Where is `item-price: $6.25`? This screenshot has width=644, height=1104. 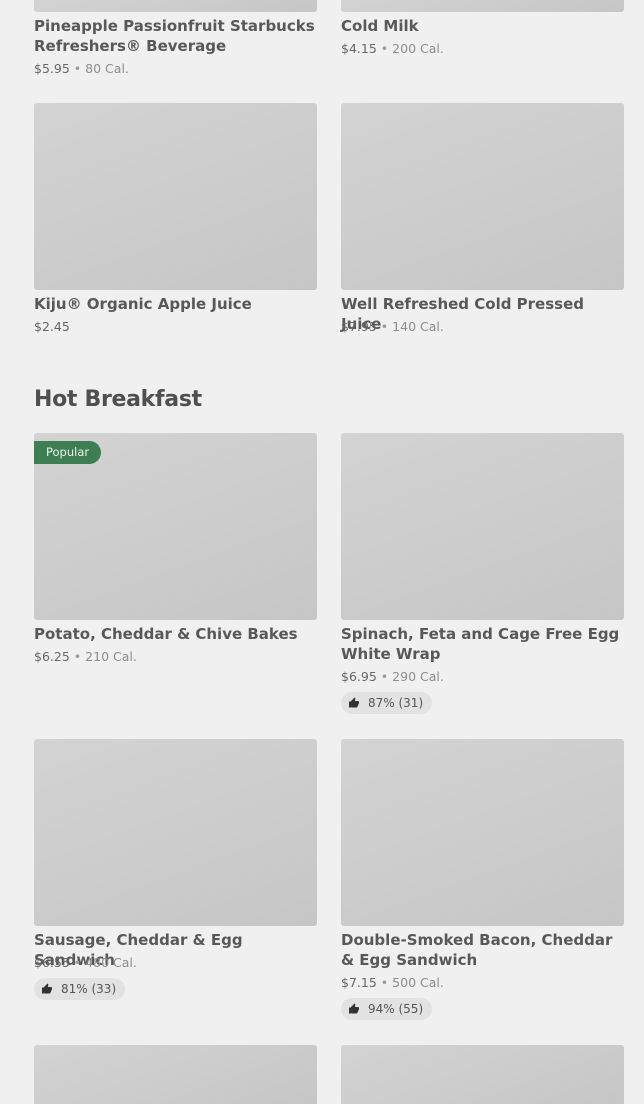
item-price: $6.25 is located at coordinates (52, 656).